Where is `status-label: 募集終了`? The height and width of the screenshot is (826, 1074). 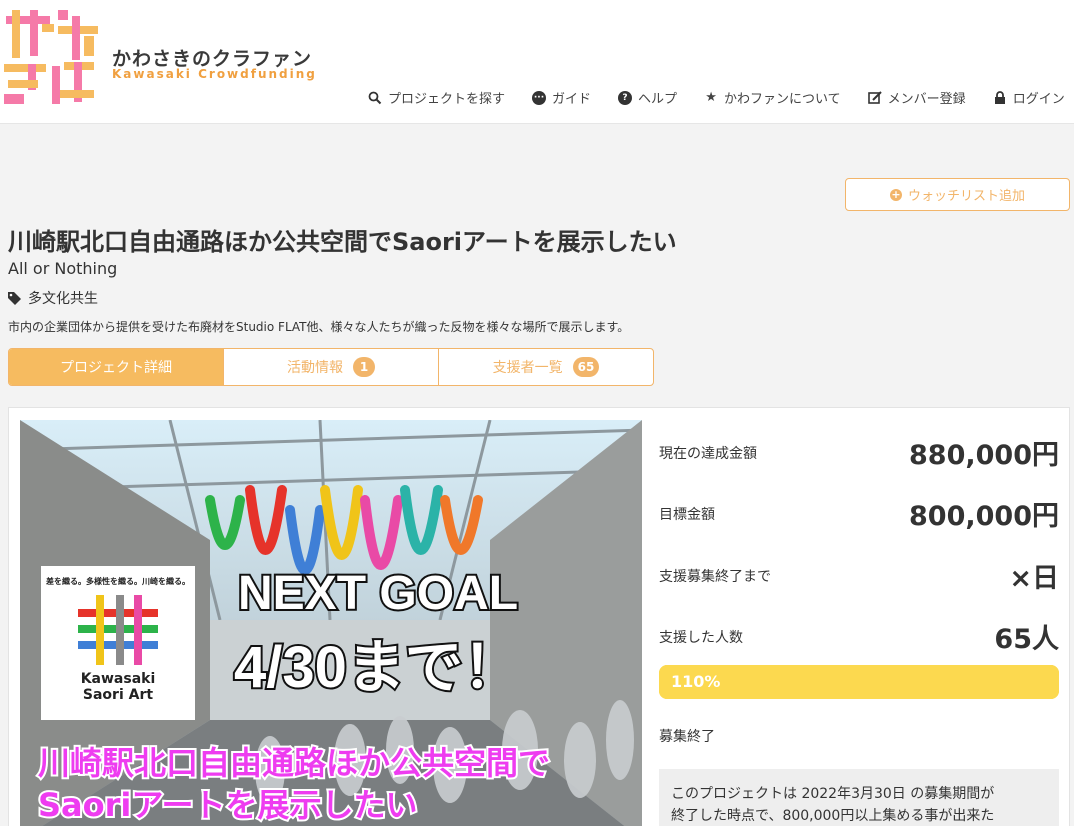 status-label: 募集終了 is located at coordinates (687, 737).